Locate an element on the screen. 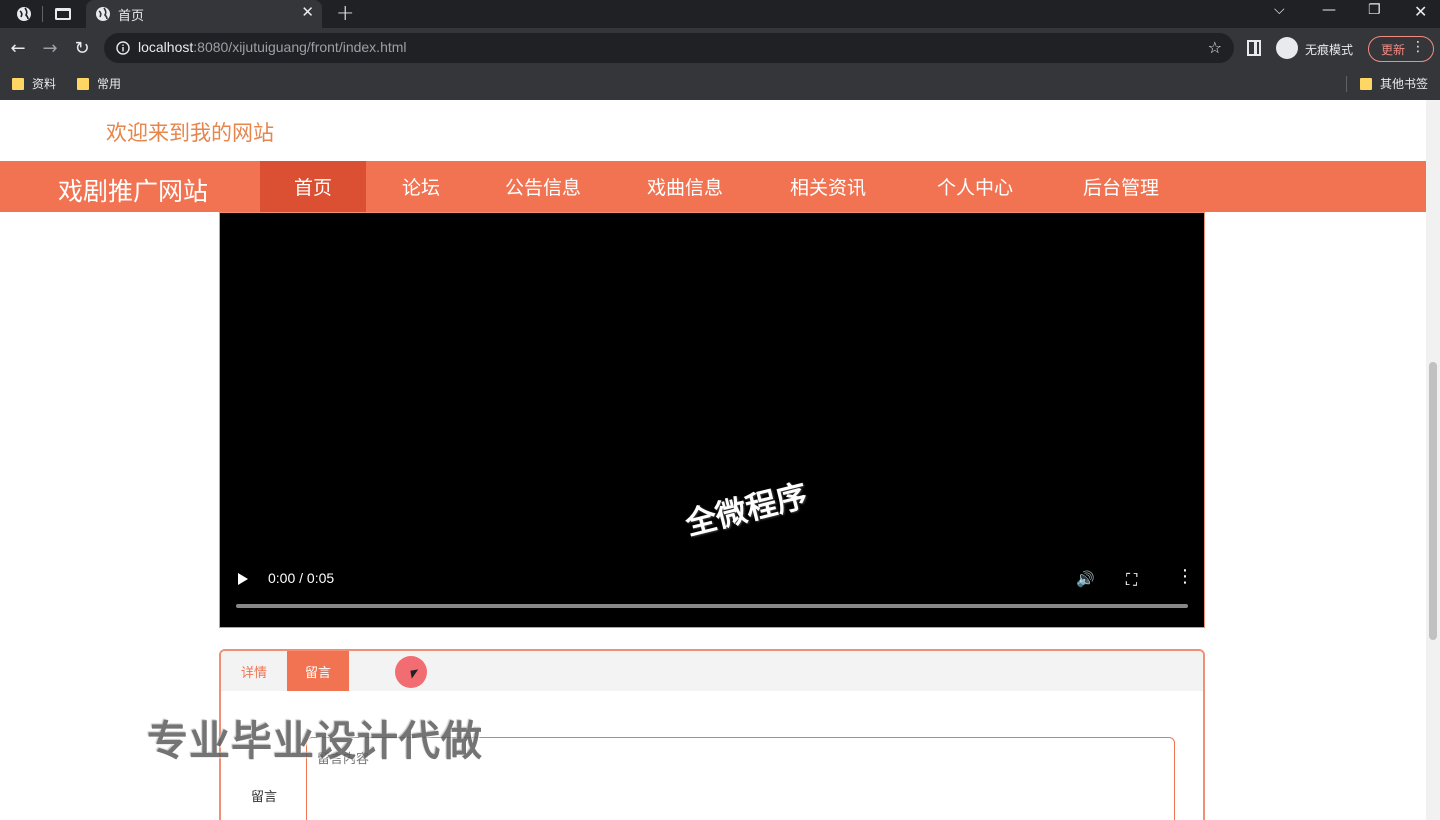  volume-icon: 🔊 is located at coordinates (1085, 579).